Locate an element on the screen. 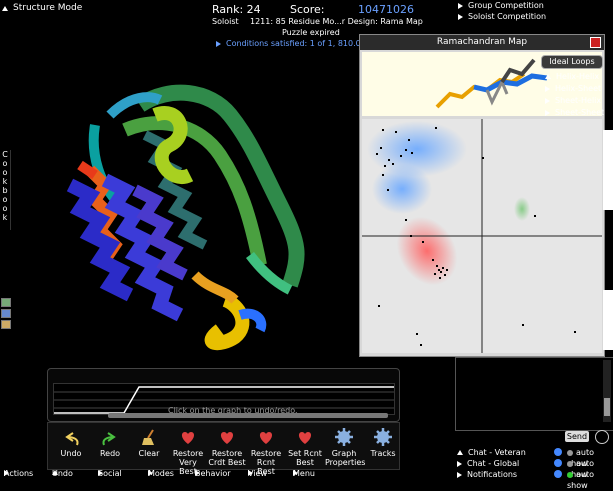  loop-option-sheet-sheet: Sheet-Sheet is located at coordinates (574, 113).